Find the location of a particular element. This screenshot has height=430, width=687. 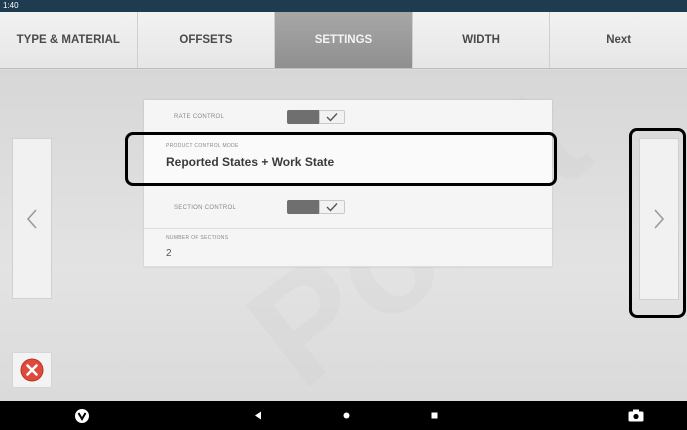

screenshot-button is located at coordinates (636, 415).